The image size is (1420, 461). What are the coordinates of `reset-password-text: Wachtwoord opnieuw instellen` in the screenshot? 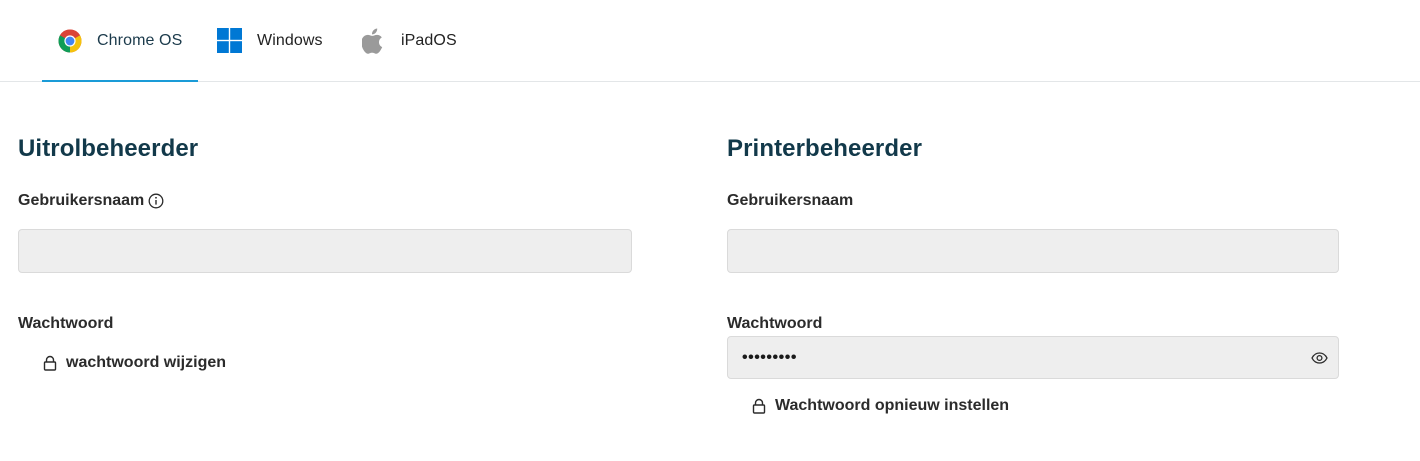 It's located at (892, 405).